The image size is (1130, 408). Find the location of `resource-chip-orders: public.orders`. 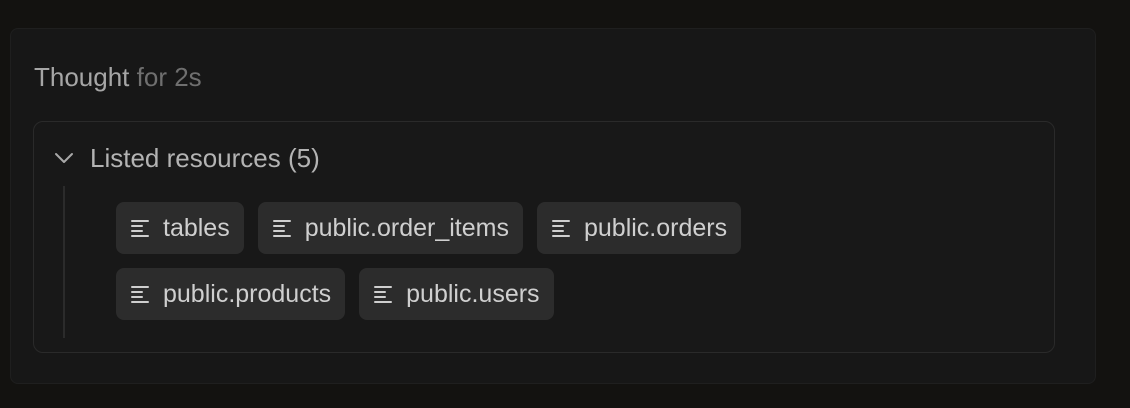

resource-chip-orders: public.orders is located at coordinates (639, 228).